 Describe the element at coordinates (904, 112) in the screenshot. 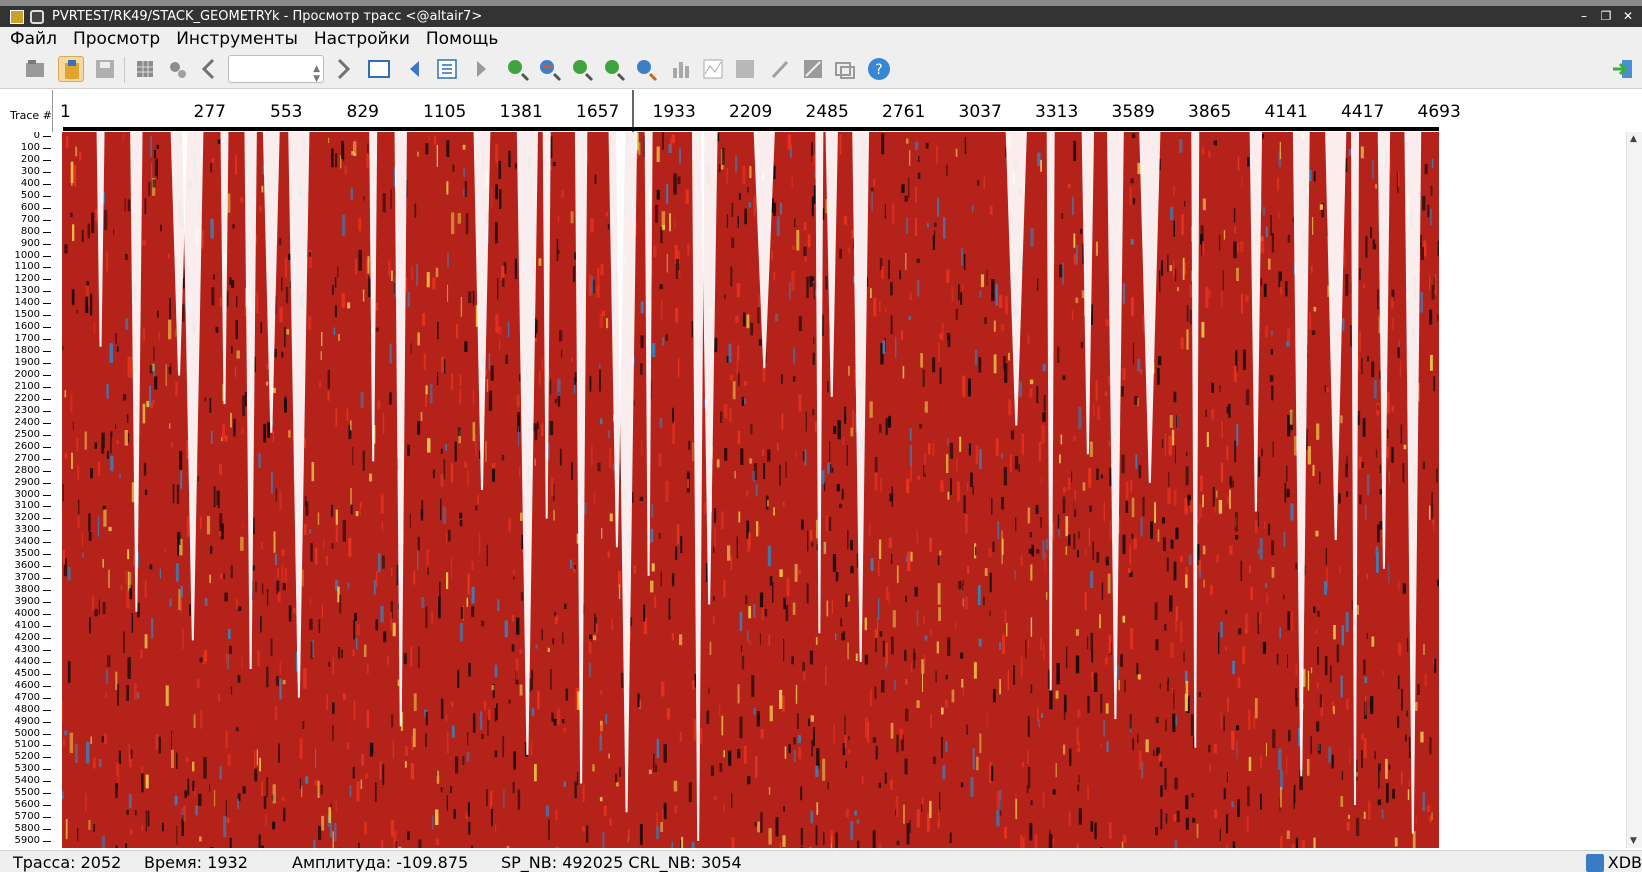

I see `trace-tick: 2761` at that location.